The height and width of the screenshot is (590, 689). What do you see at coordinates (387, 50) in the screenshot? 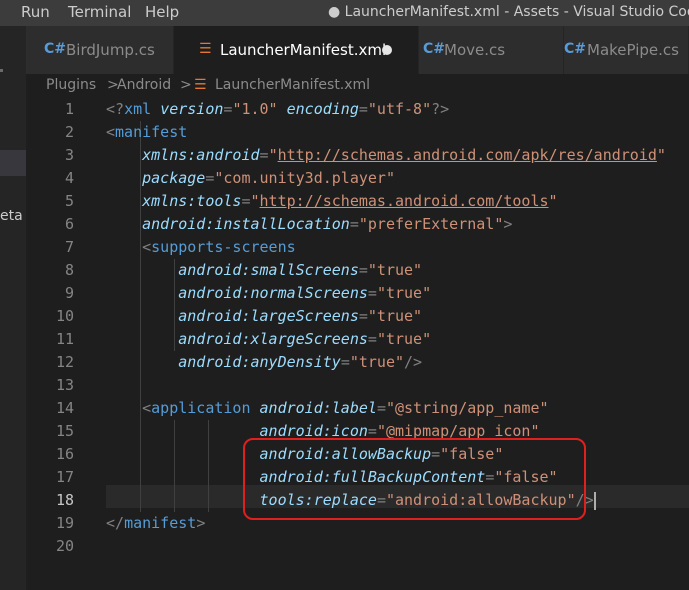
I see `unsaved-dot-icon` at bounding box center [387, 50].